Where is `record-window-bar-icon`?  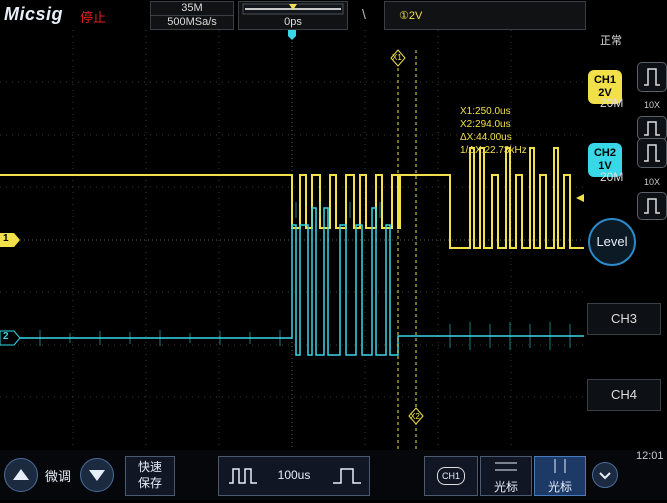 record-window-bar-icon is located at coordinates (293, 9).